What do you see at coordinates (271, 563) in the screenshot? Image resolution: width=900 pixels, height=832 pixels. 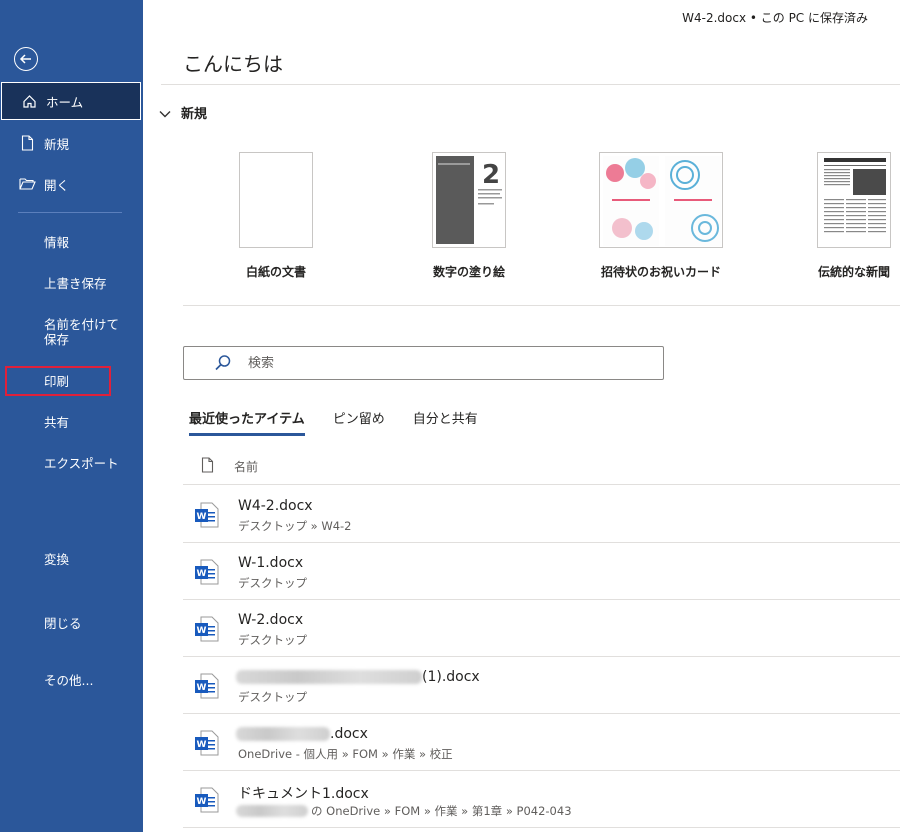 I see `file-name: W-1.docx` at bounding box center [271, 563].